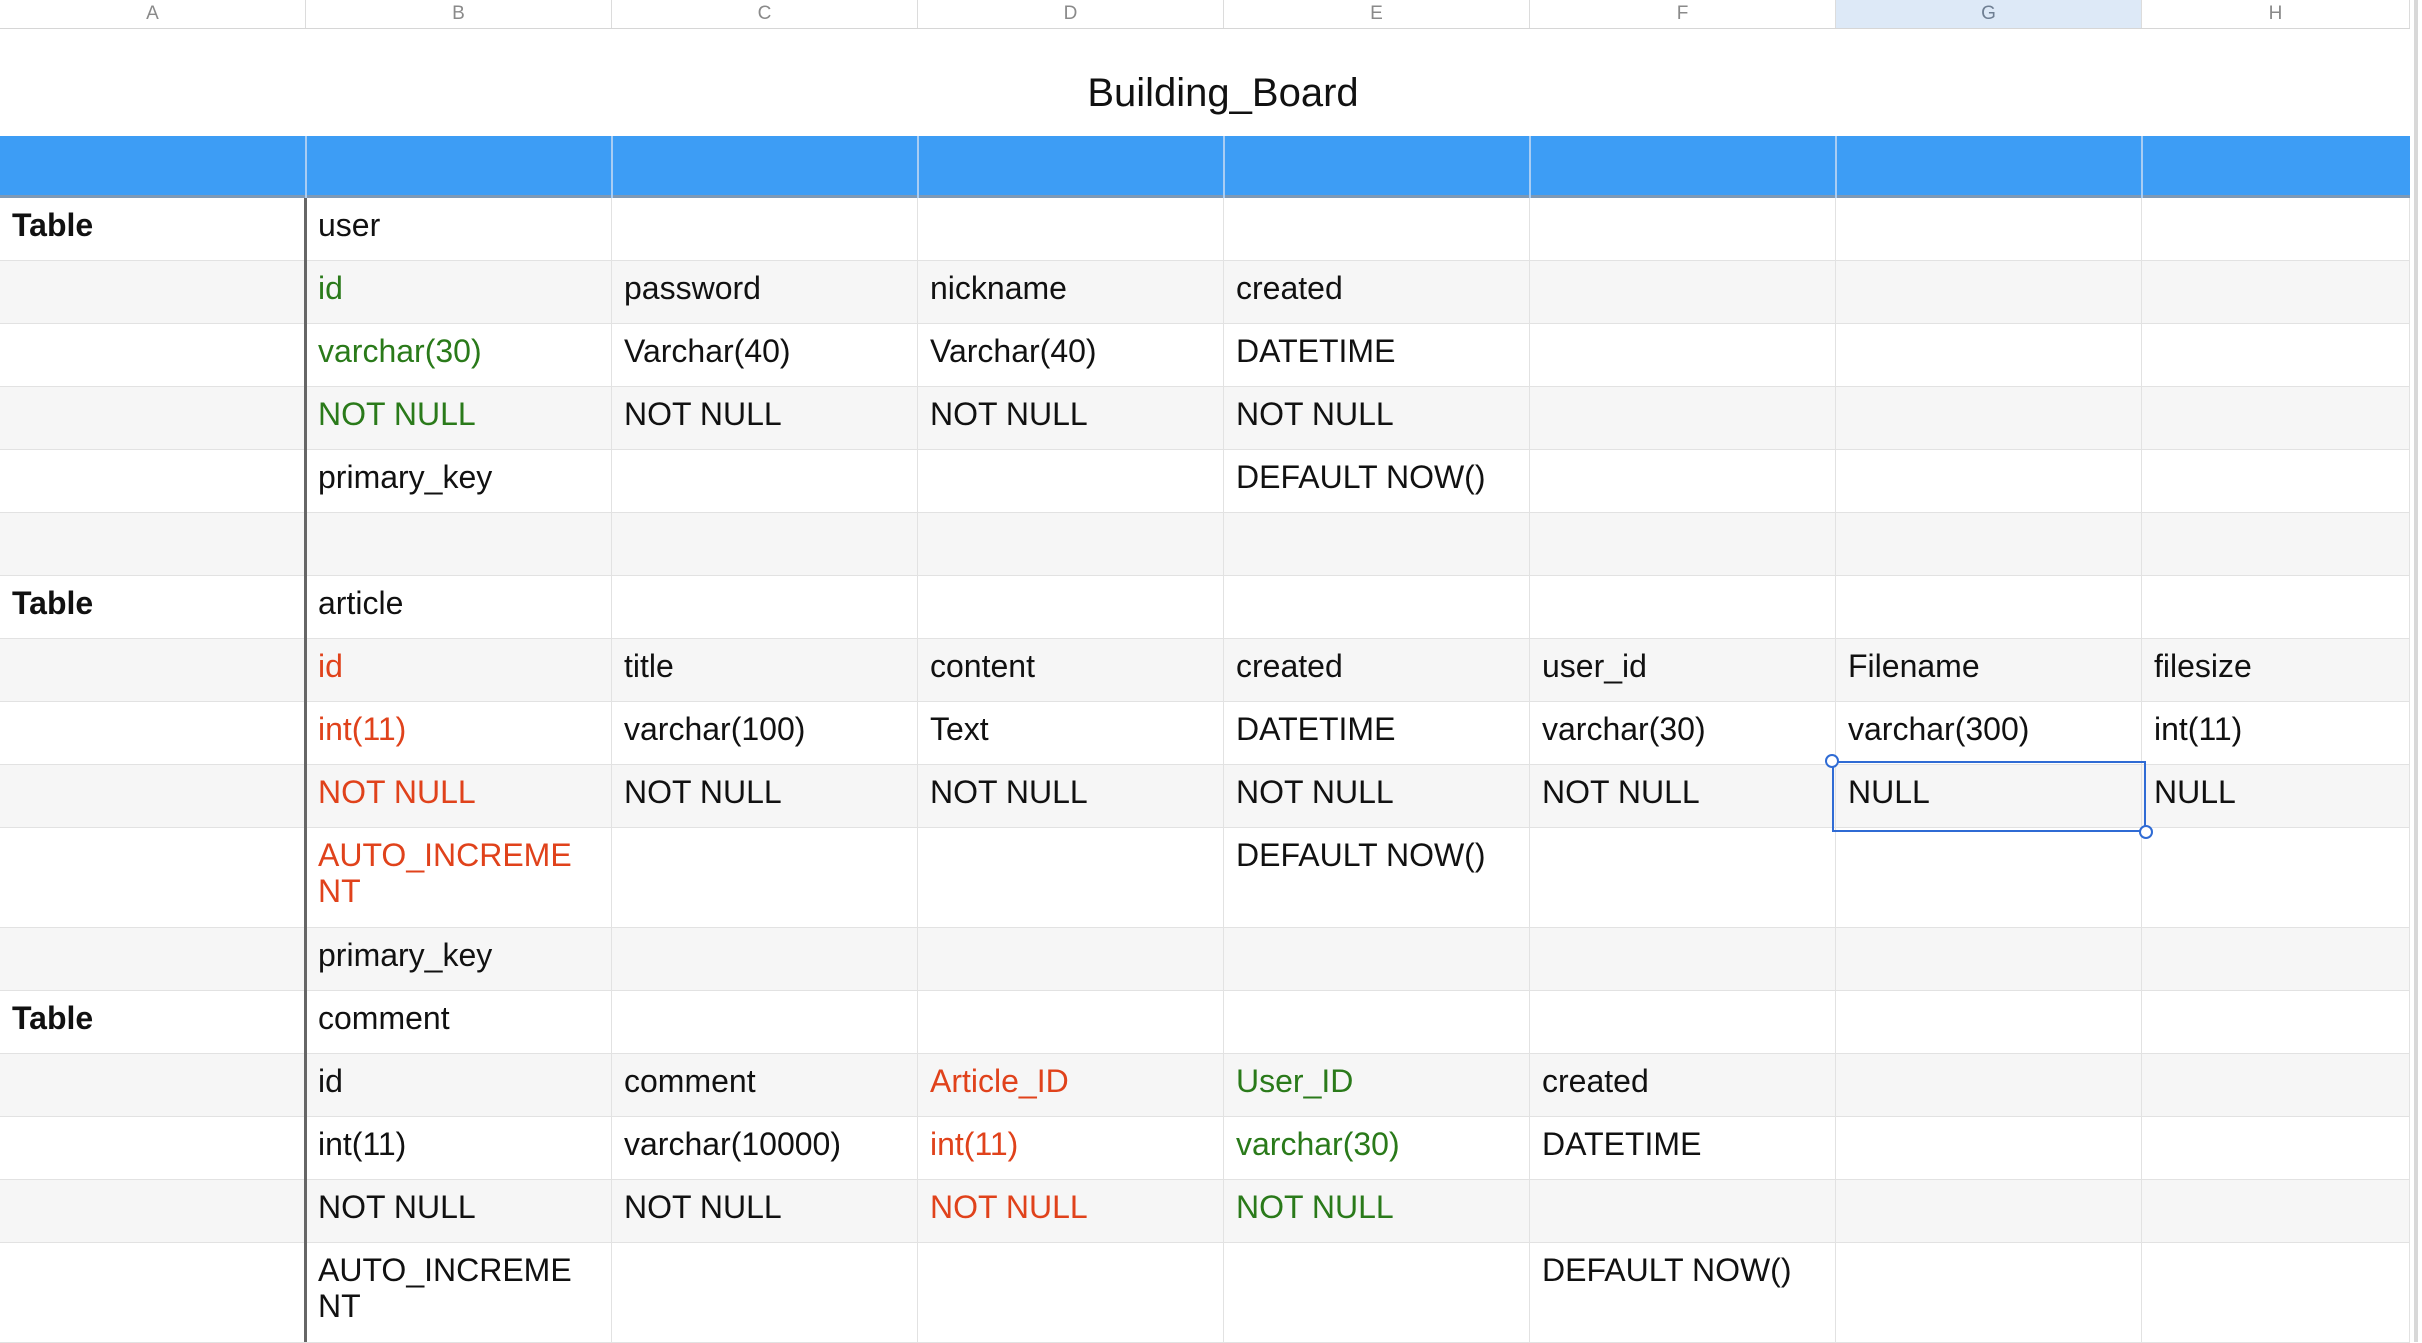 This screenshot has height=1343, width=2422. I want to click on cell-h9: int(11), so click(2276, 733).